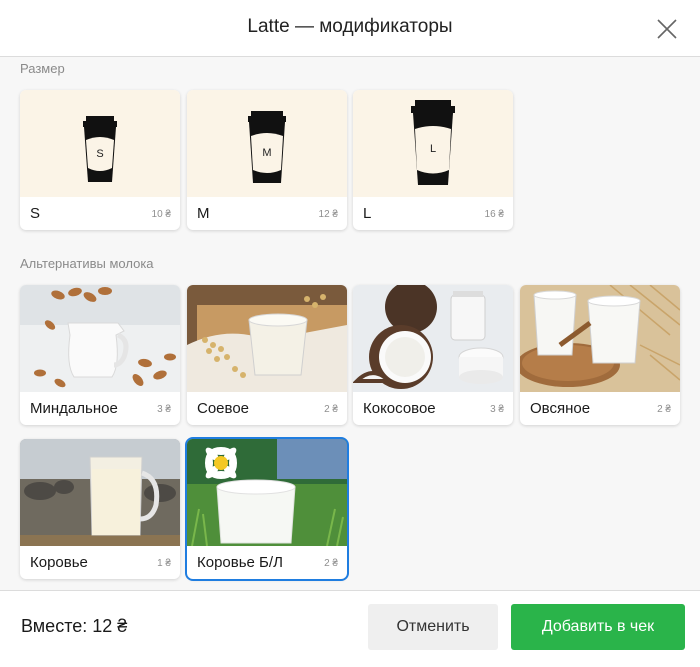 The width and height of the screenshot is (700, 667). I want to click on size-card-m: M M 12 ₴, so click(267, 160).